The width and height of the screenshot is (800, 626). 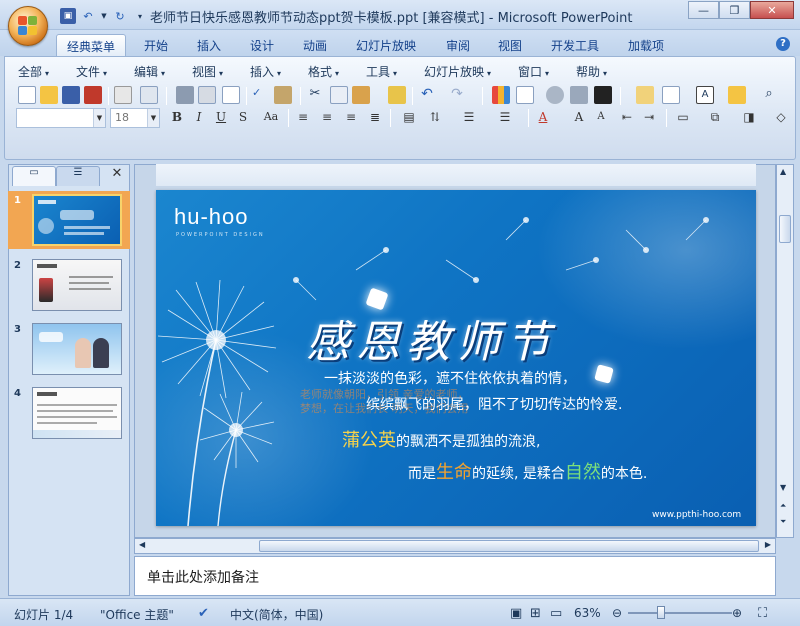 What do you see at coordinates (140, 16) in the screenshot?
I see `customize-qa-icon: ▾` at bounding box center [140, 16].